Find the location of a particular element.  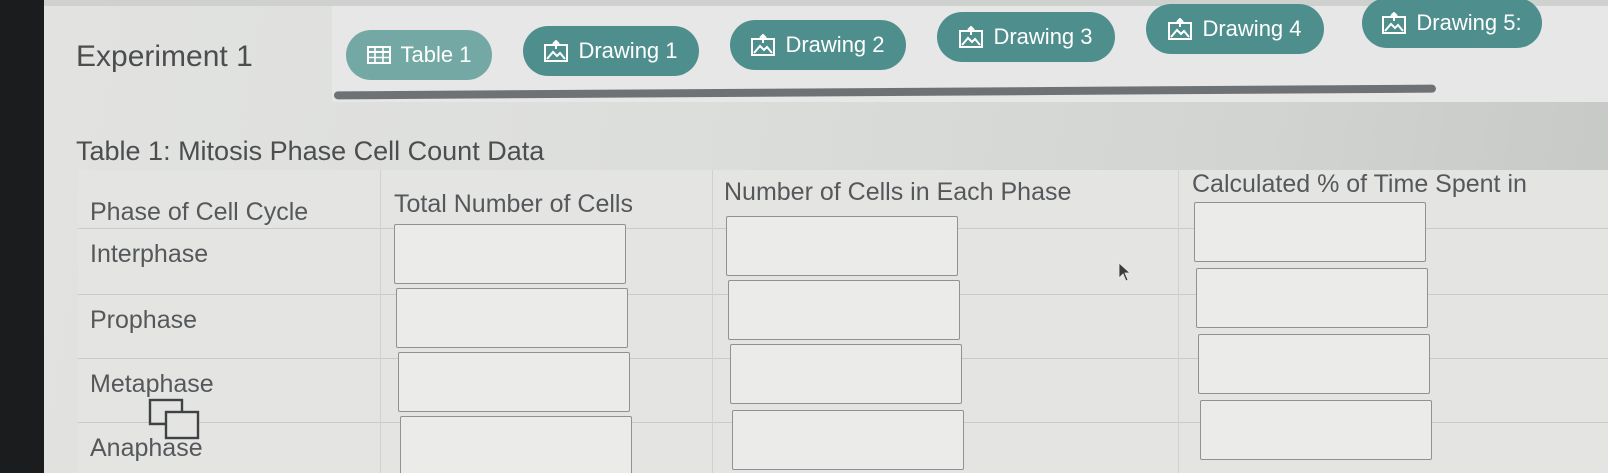

table-title: Table 1: Mitosis Phase Cell Count Data is located at coordinates (310, 151).